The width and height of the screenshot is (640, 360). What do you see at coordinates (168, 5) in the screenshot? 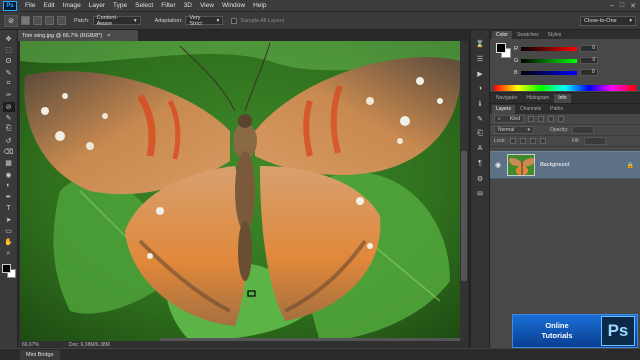
I see `menu-filter: Filter` at bounding box center [168, 5].